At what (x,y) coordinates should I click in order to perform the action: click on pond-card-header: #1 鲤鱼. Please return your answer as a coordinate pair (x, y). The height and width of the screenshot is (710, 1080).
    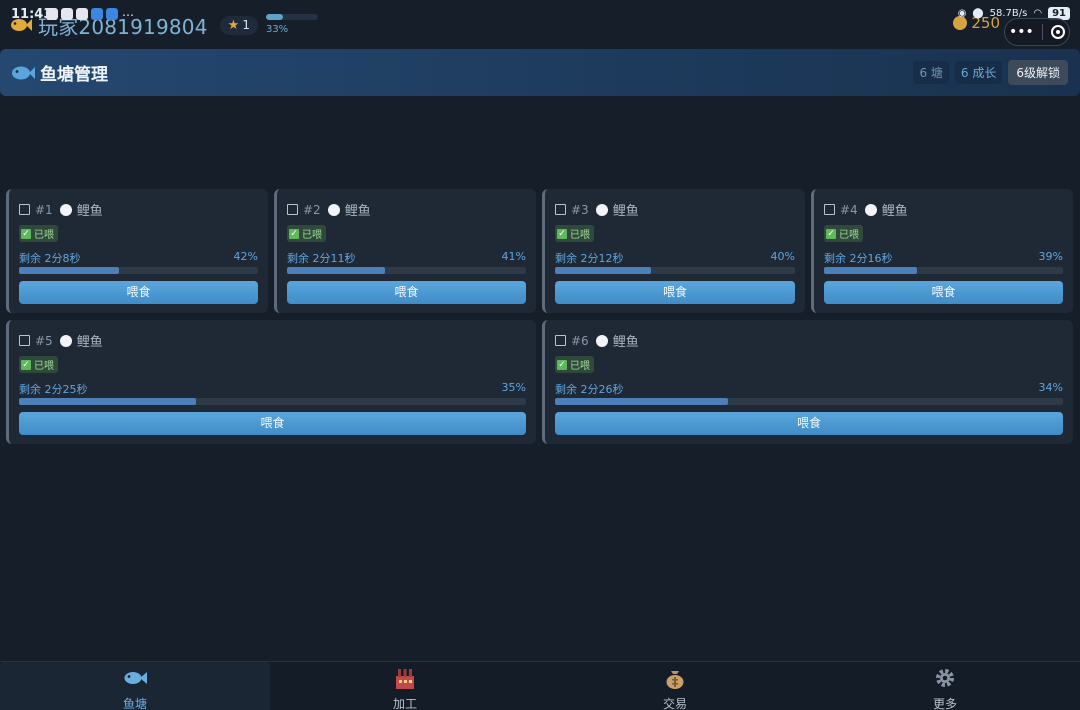
    Looking at the image, I should click on (61, 209).